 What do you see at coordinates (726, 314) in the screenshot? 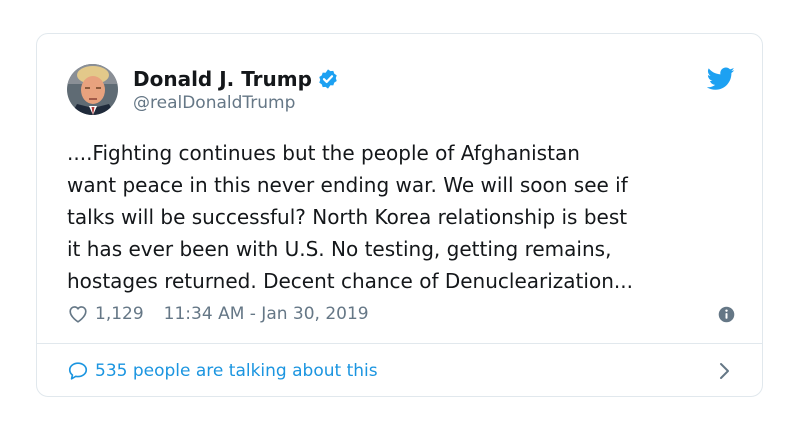
I see `info-icon` at bounding box center [726, 314].